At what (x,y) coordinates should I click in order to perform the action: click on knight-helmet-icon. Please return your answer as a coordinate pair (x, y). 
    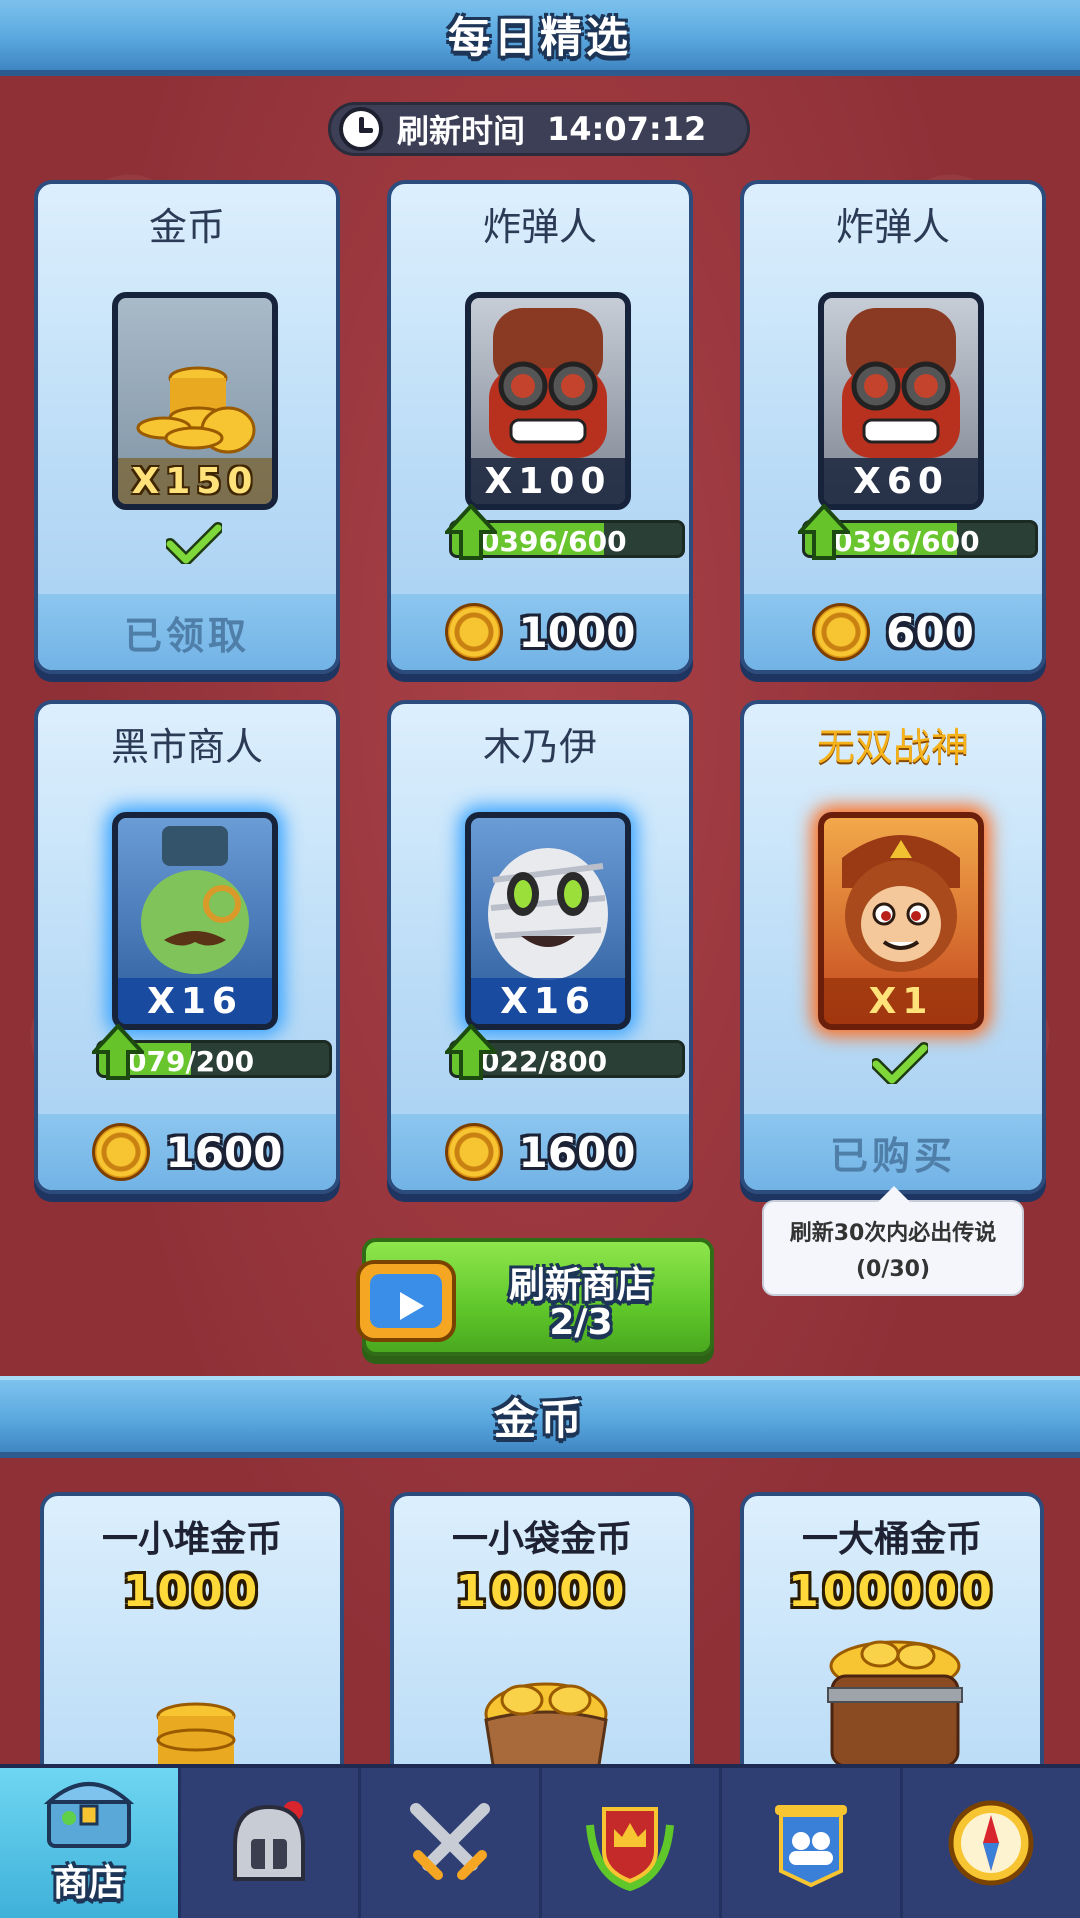
    Looking at the image, I should click on (269, 1841).